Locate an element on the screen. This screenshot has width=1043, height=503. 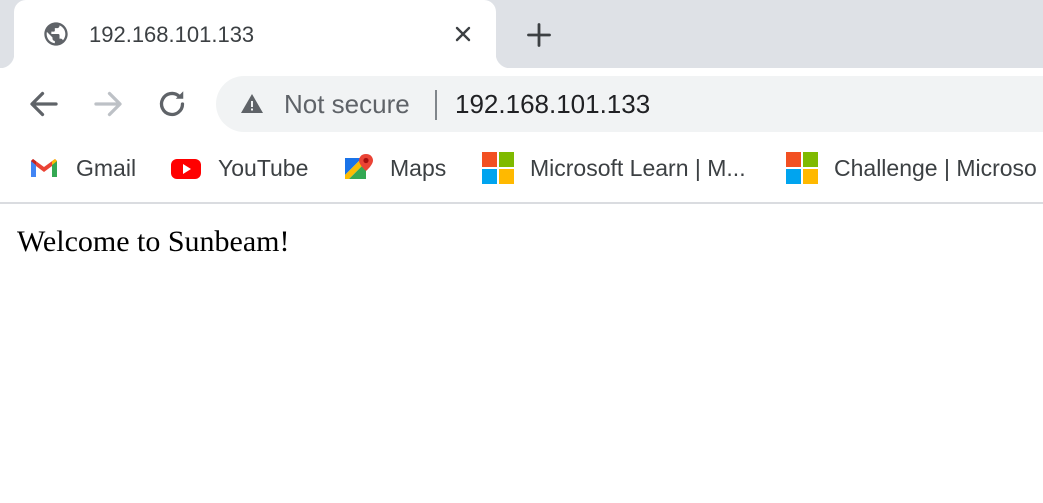
gmail-icon is located at coordinates (44, 168).